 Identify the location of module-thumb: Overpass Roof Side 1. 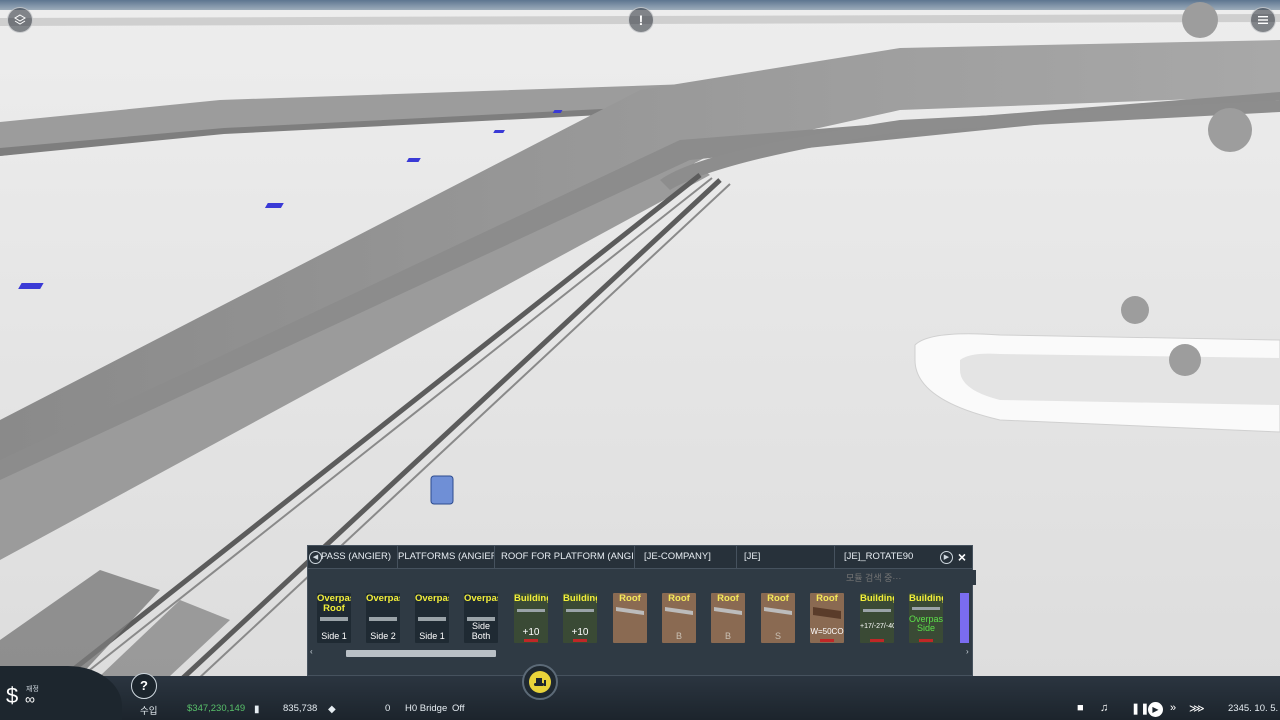
(334, 618).